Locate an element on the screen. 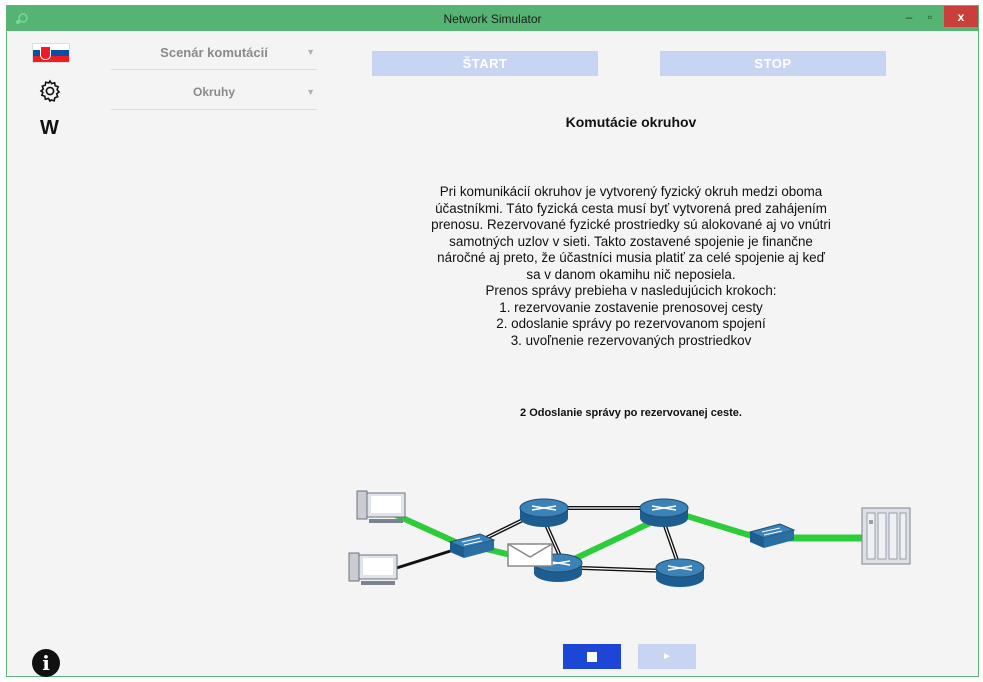 The image size is (983, 682). link-router3-router4-inner is located at coordinates (670, 541).